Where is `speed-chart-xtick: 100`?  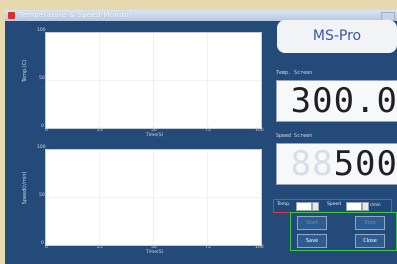
speed-chart-xtick: 100 is located at coordinates (259, 247).